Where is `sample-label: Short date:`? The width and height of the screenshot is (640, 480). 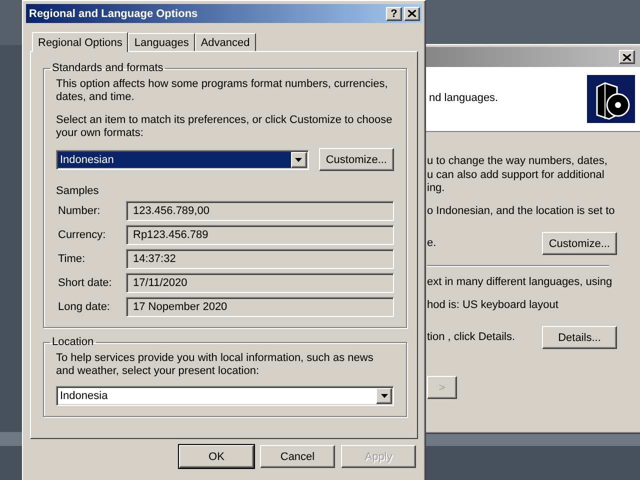
sample-label: Short date: is located at coordinates (85, 283).